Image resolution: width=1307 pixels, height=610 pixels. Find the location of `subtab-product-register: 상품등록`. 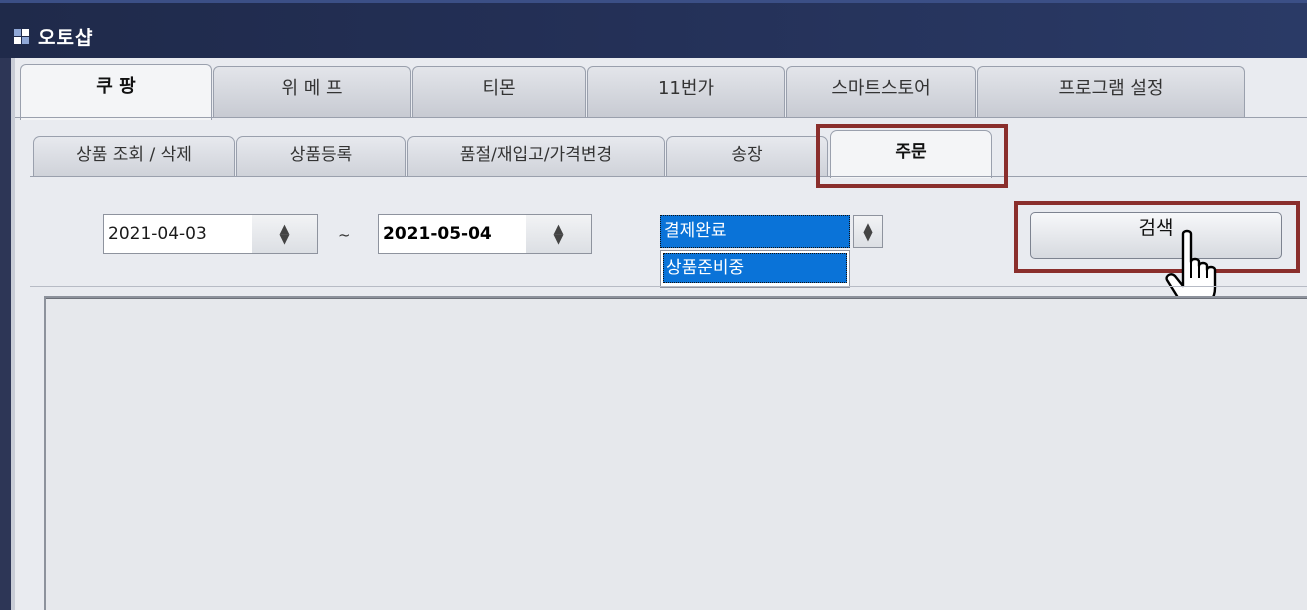

subtab-product-register: 상품등록 is located at coordinates (321, 156).